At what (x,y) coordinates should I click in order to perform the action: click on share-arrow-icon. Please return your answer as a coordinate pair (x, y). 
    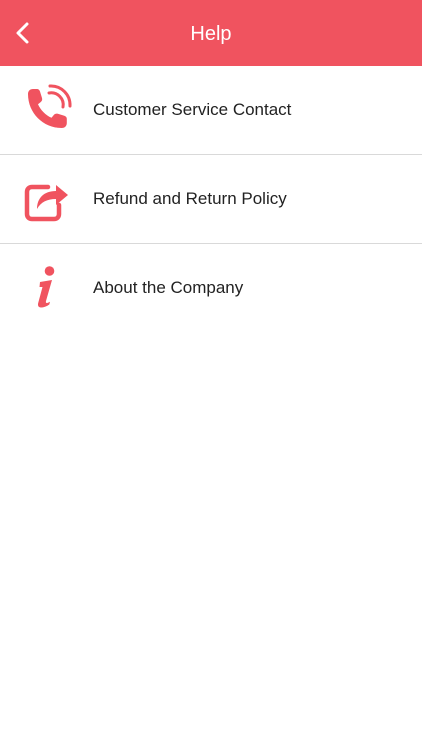
    Looking at the image, I should click on (47, 198).